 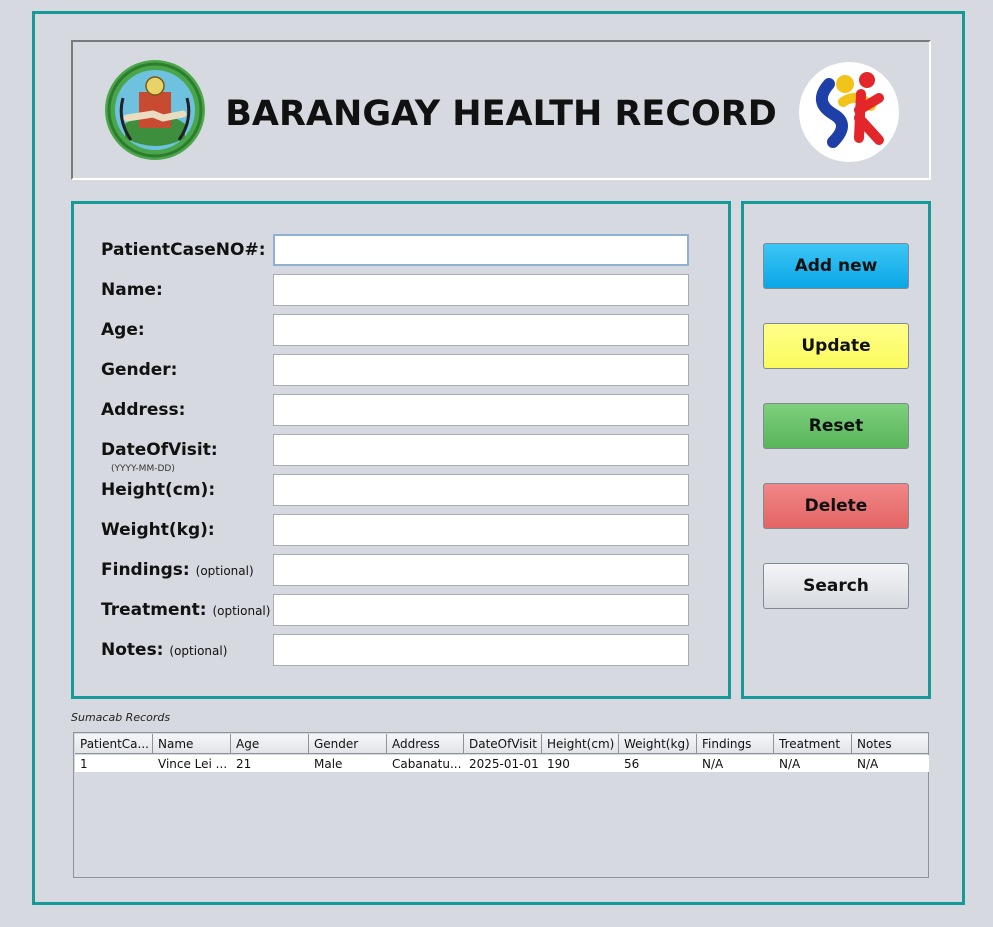 What do you see at coordinates (836, 266) in the screenshot?
I see `add-new-button: Add new` at bounding box center [836, 266].